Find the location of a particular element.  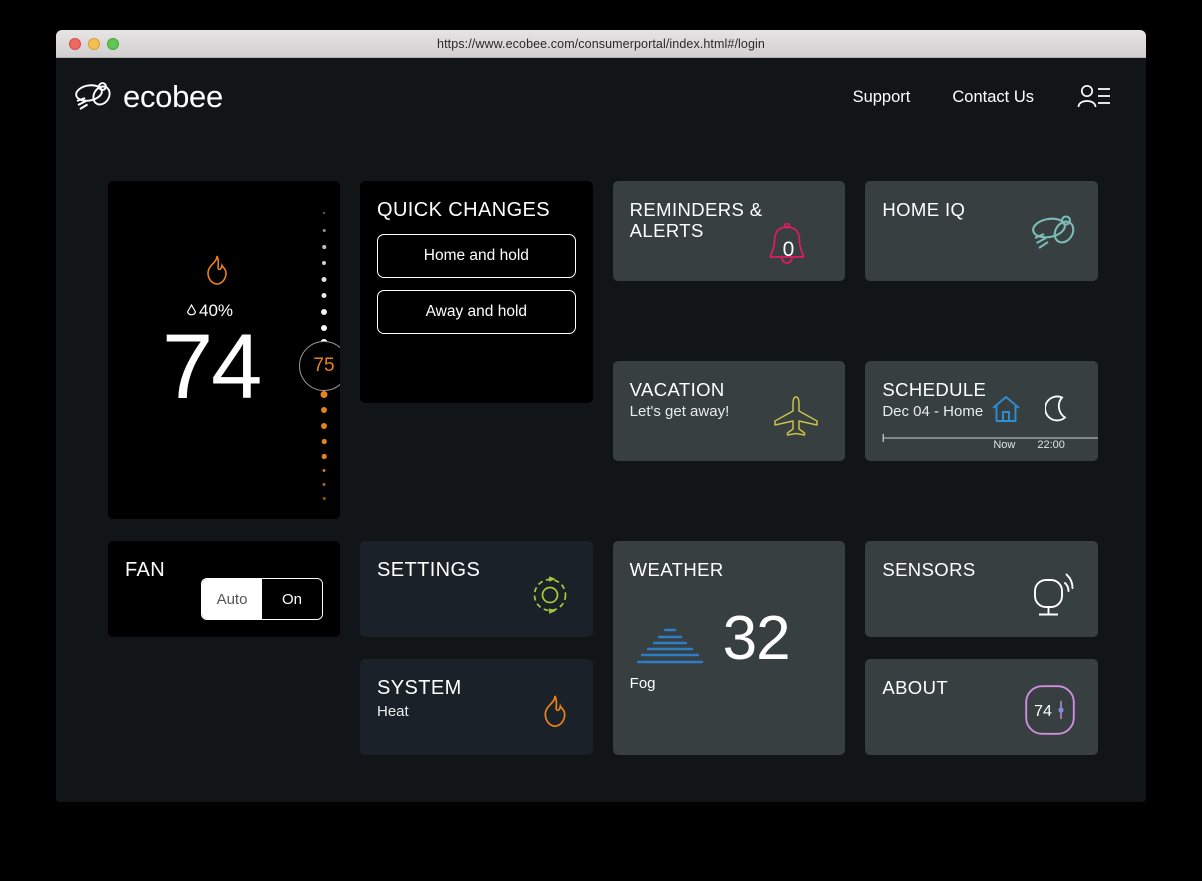

temperature-dial: 75 is located at coordinates (316, 351).